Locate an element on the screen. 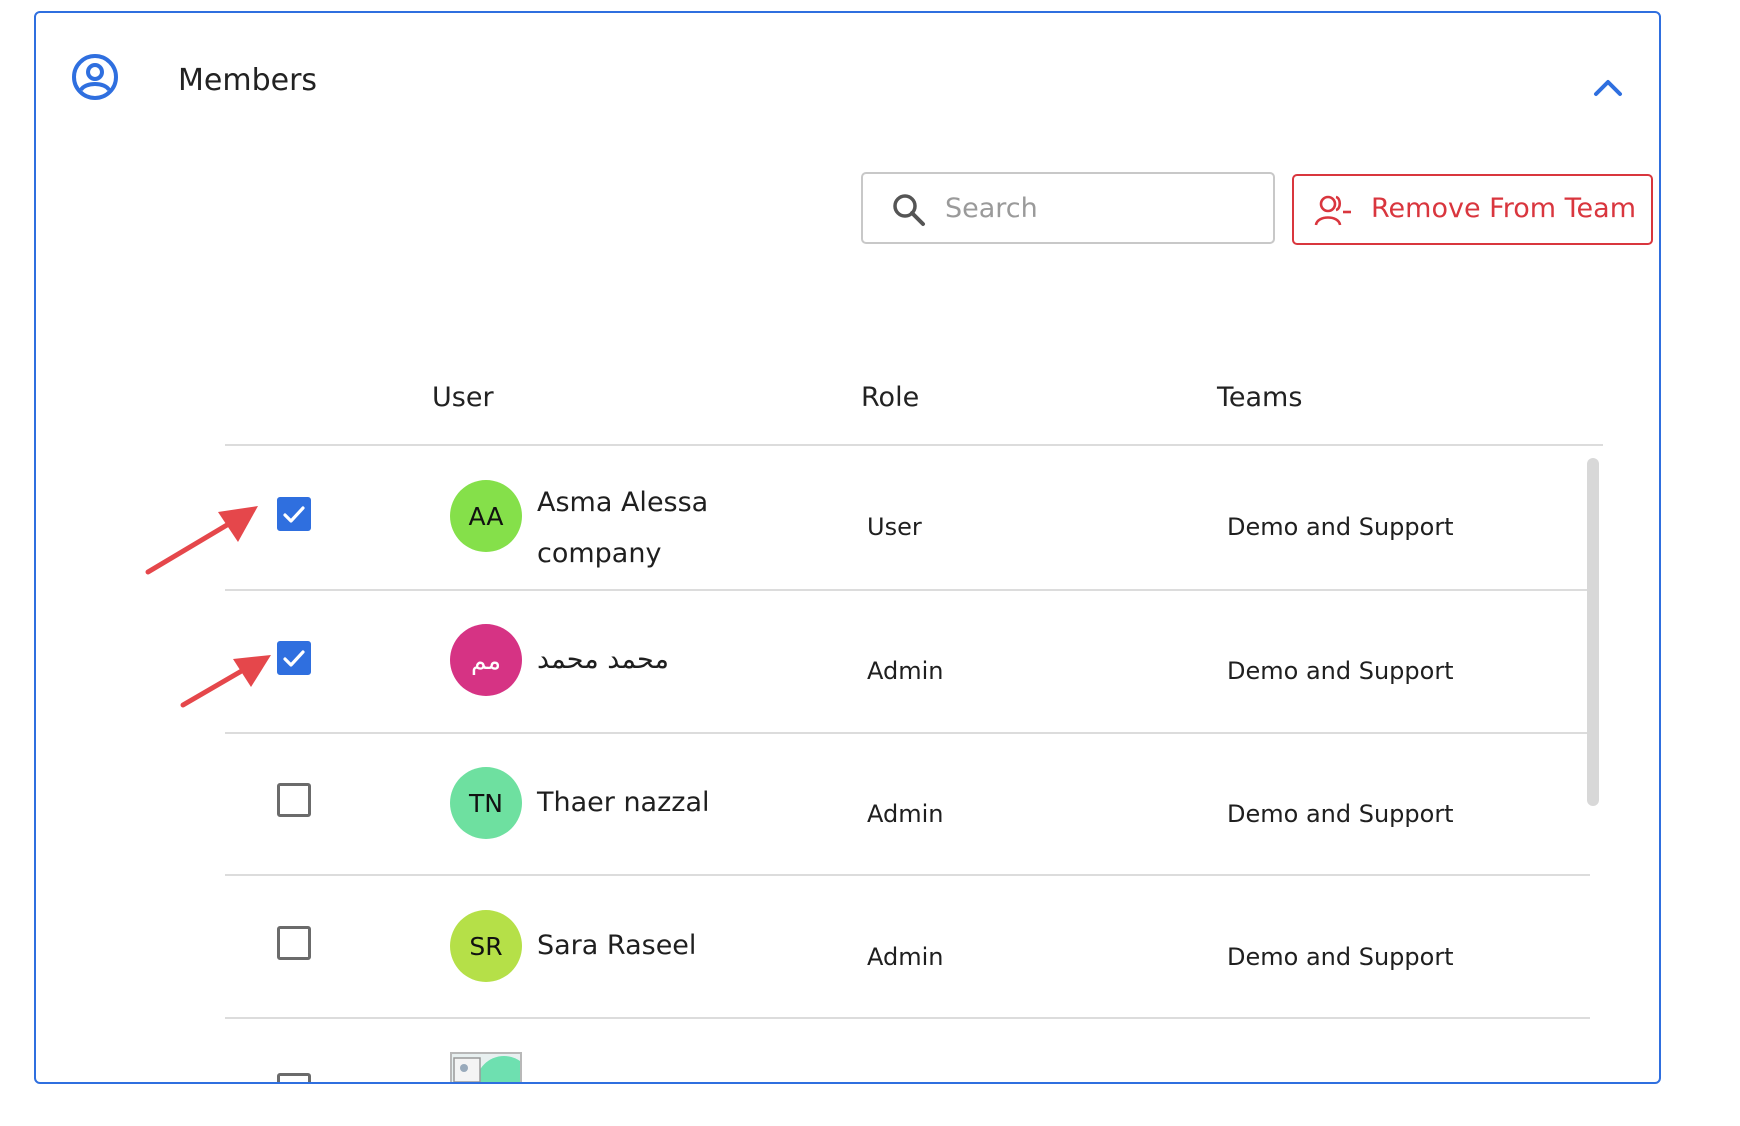  column-header-teams: Teams is located at coordinates (1260, 397).